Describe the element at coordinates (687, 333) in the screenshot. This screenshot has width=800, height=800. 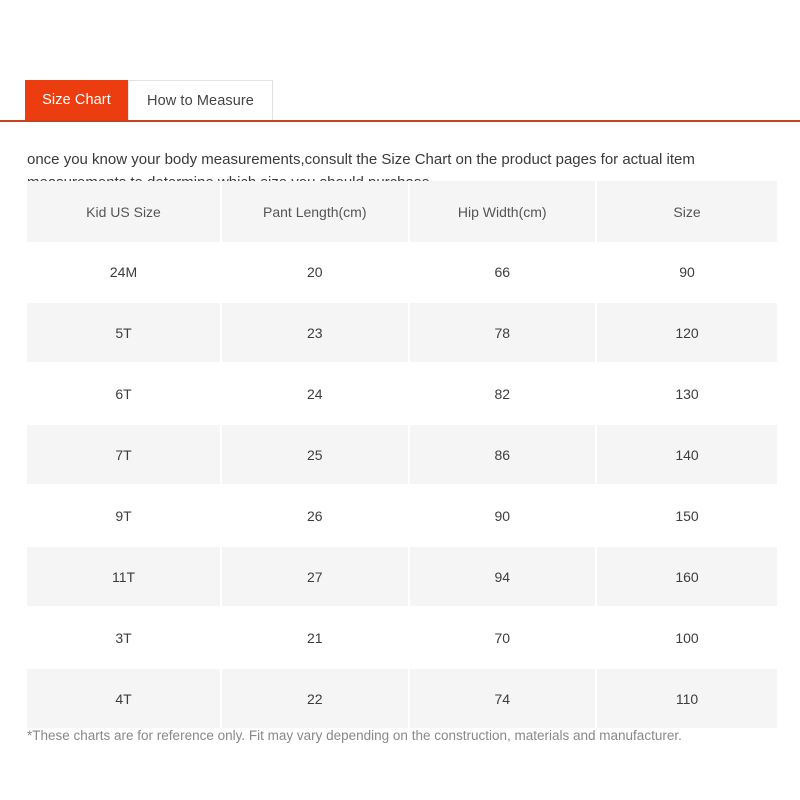
I see `cell-size: 120` at that location.